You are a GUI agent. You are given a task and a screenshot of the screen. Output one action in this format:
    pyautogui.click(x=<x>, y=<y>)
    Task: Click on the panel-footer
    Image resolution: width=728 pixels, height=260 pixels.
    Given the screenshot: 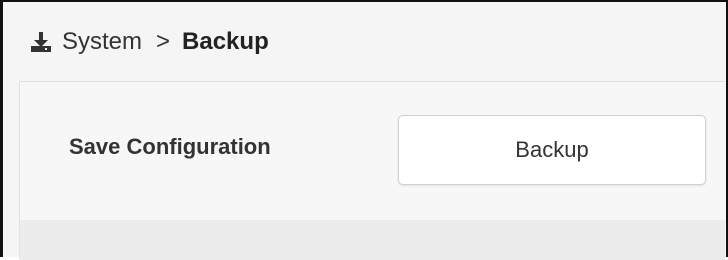 What is the action you would take?
    pyautogui.click(x=372, y=240)
    